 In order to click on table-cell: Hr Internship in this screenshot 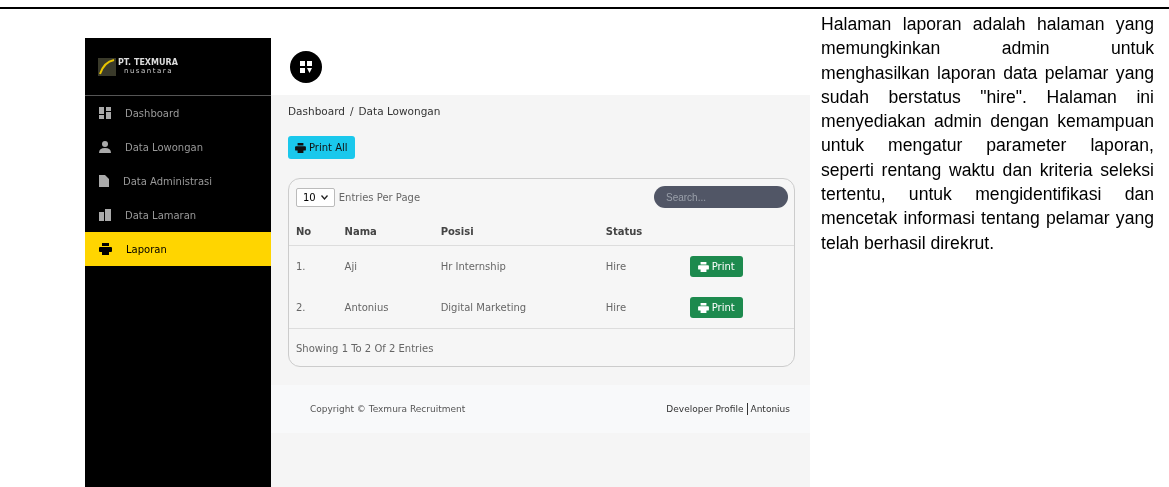, I will do `click(516, 266)`.